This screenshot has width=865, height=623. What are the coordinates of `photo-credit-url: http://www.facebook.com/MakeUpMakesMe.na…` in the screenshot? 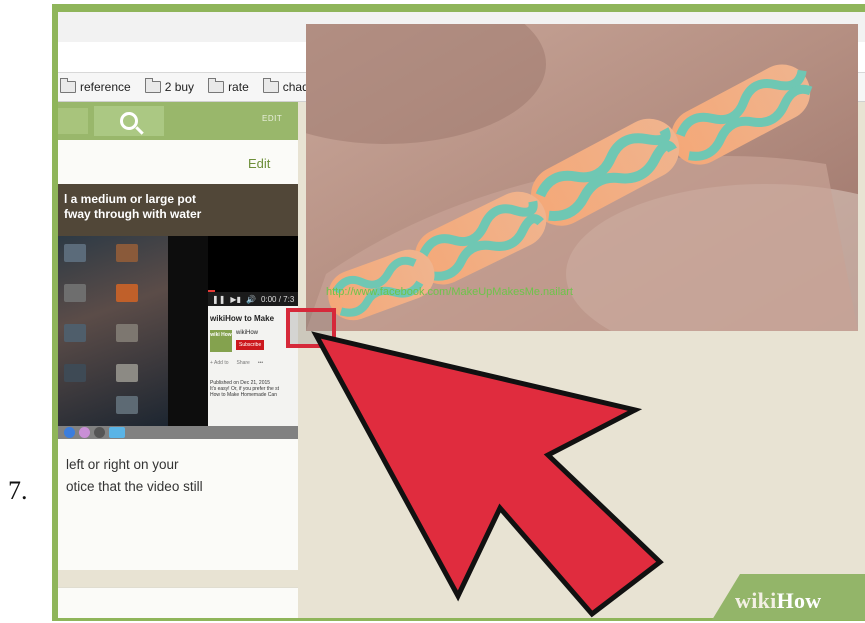 It's located at (449, 292).